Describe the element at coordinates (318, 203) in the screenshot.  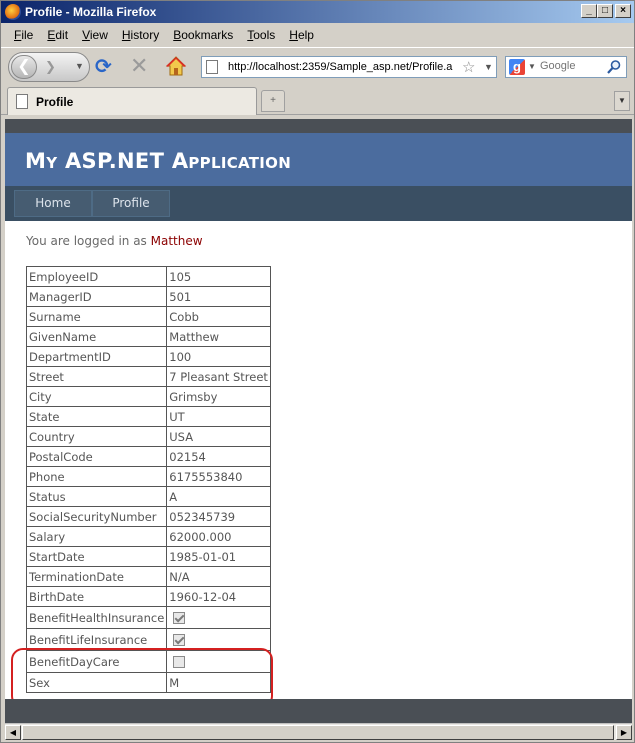
I see `site-nav: Home Profile` at that location.